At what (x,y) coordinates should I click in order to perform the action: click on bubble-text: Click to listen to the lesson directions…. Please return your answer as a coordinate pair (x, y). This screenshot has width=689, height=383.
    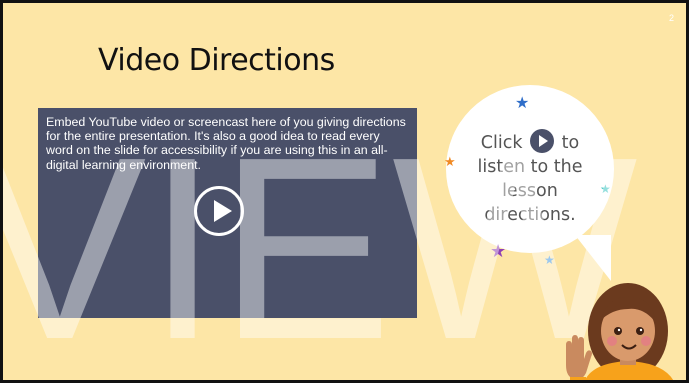
    Looking at the image, I should click on (530, 178).